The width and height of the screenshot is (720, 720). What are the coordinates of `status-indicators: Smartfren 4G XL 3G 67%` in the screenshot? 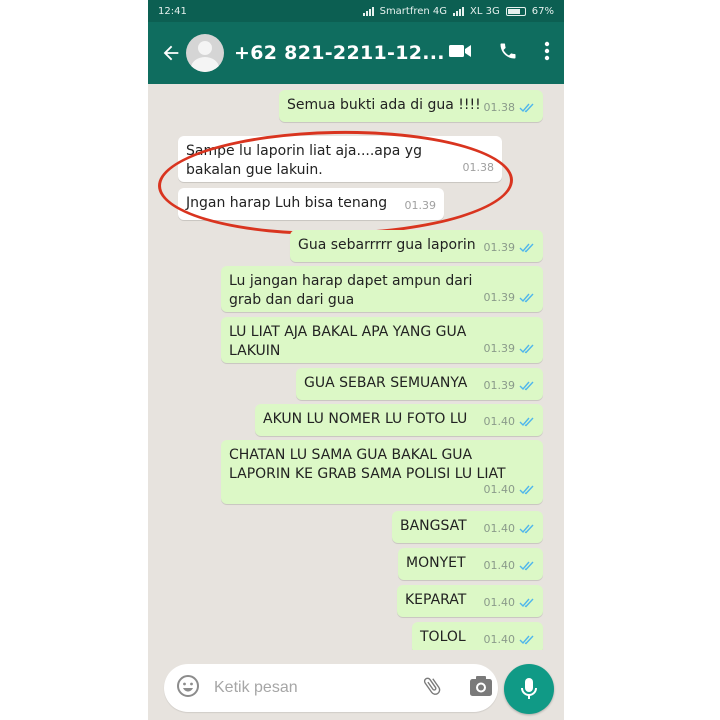 It's located at (458, 11).